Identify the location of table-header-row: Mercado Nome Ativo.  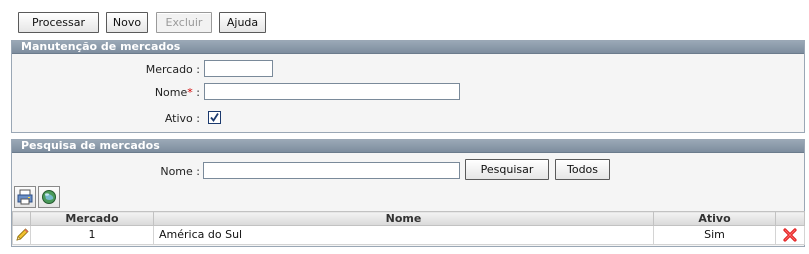
(408, 218).